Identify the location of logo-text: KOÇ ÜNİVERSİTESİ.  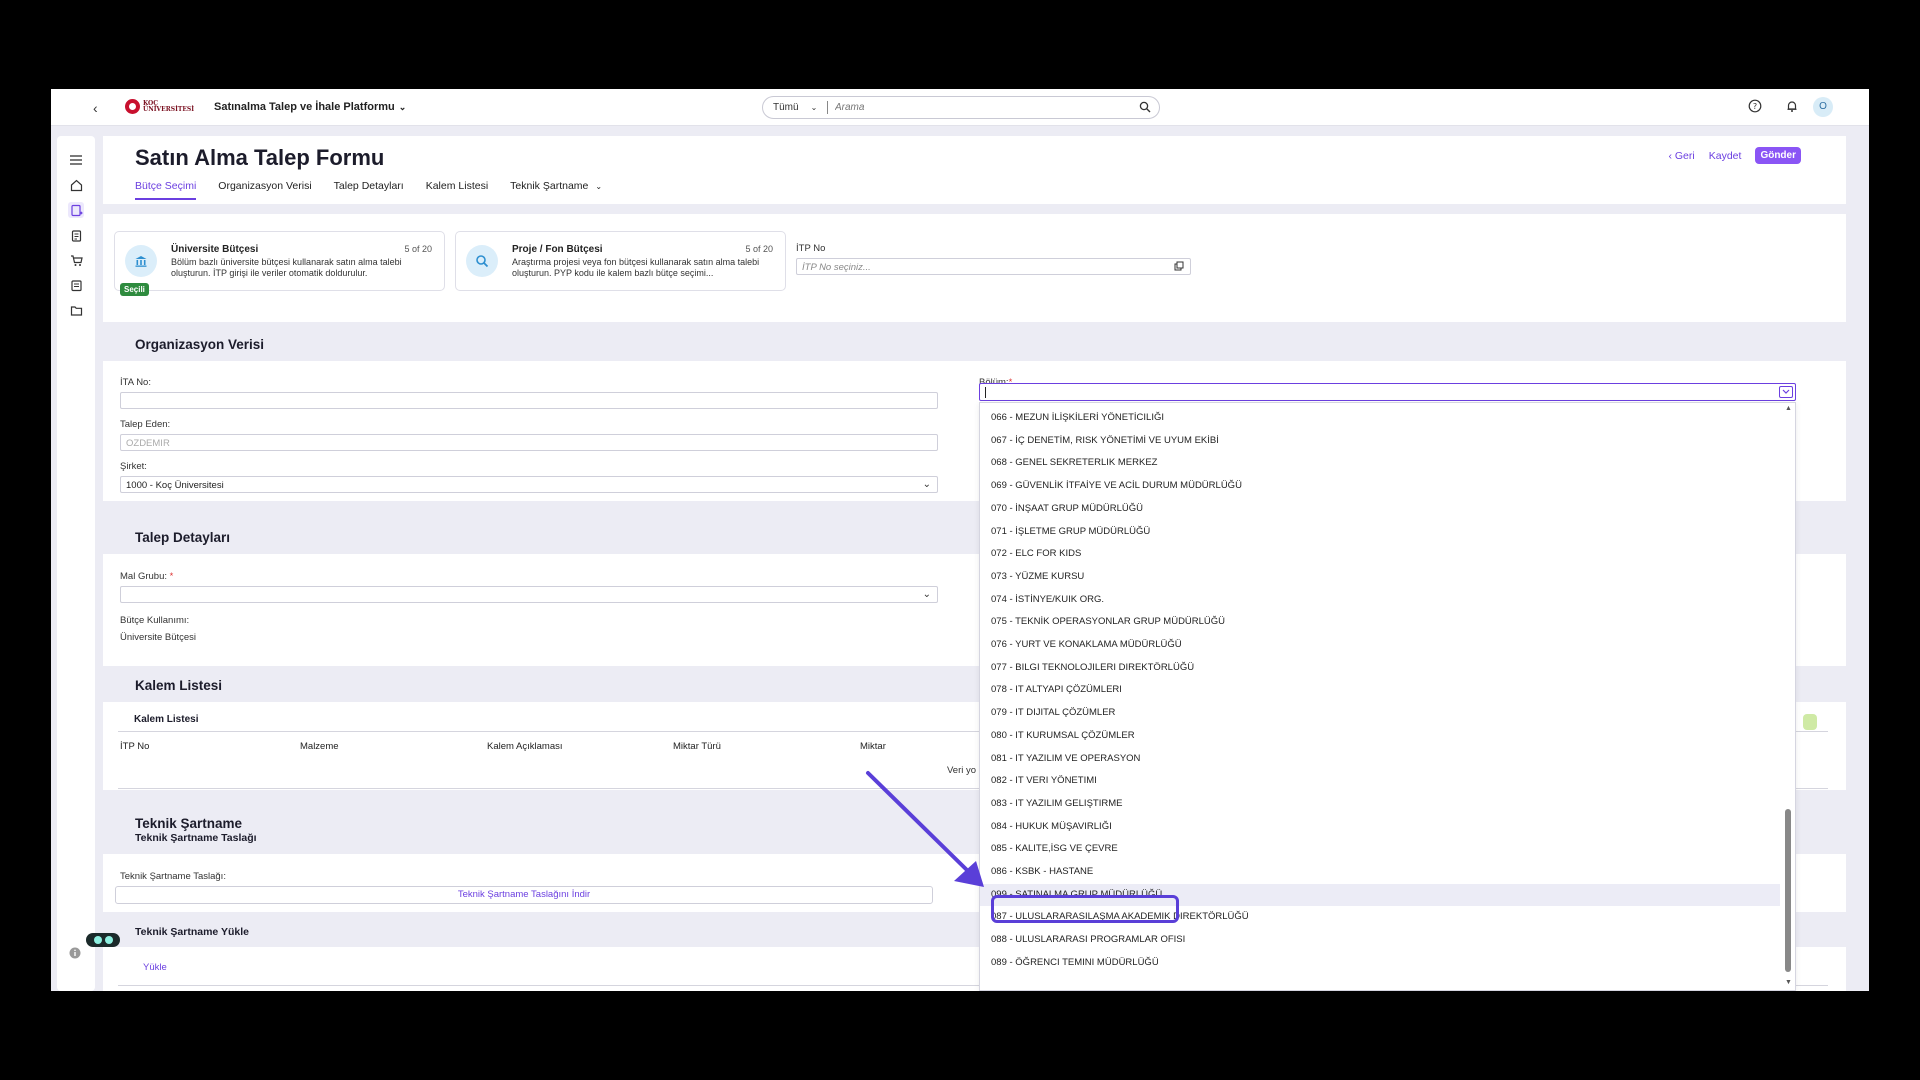
(169, 106).